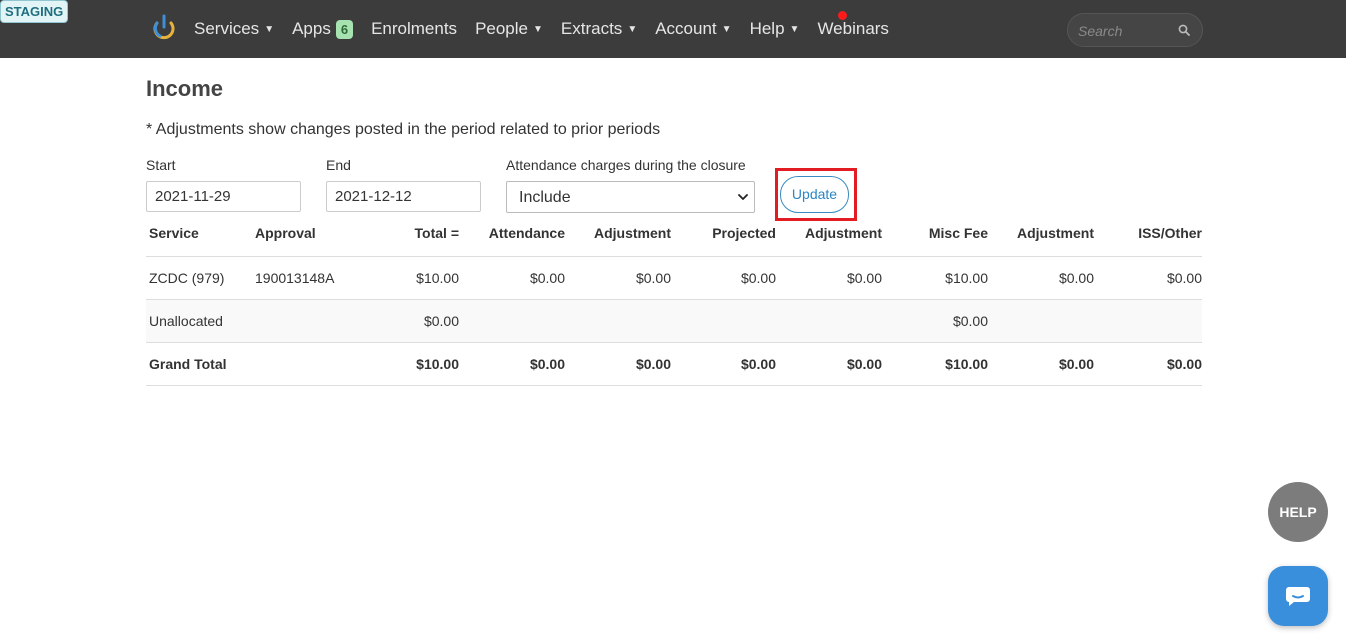 This screenshot has height=642, width=1346. What do you see at coordinates (767, 28) in the screenshot?
I see `nav-help-label: Help` at bounding box center [767, 28].